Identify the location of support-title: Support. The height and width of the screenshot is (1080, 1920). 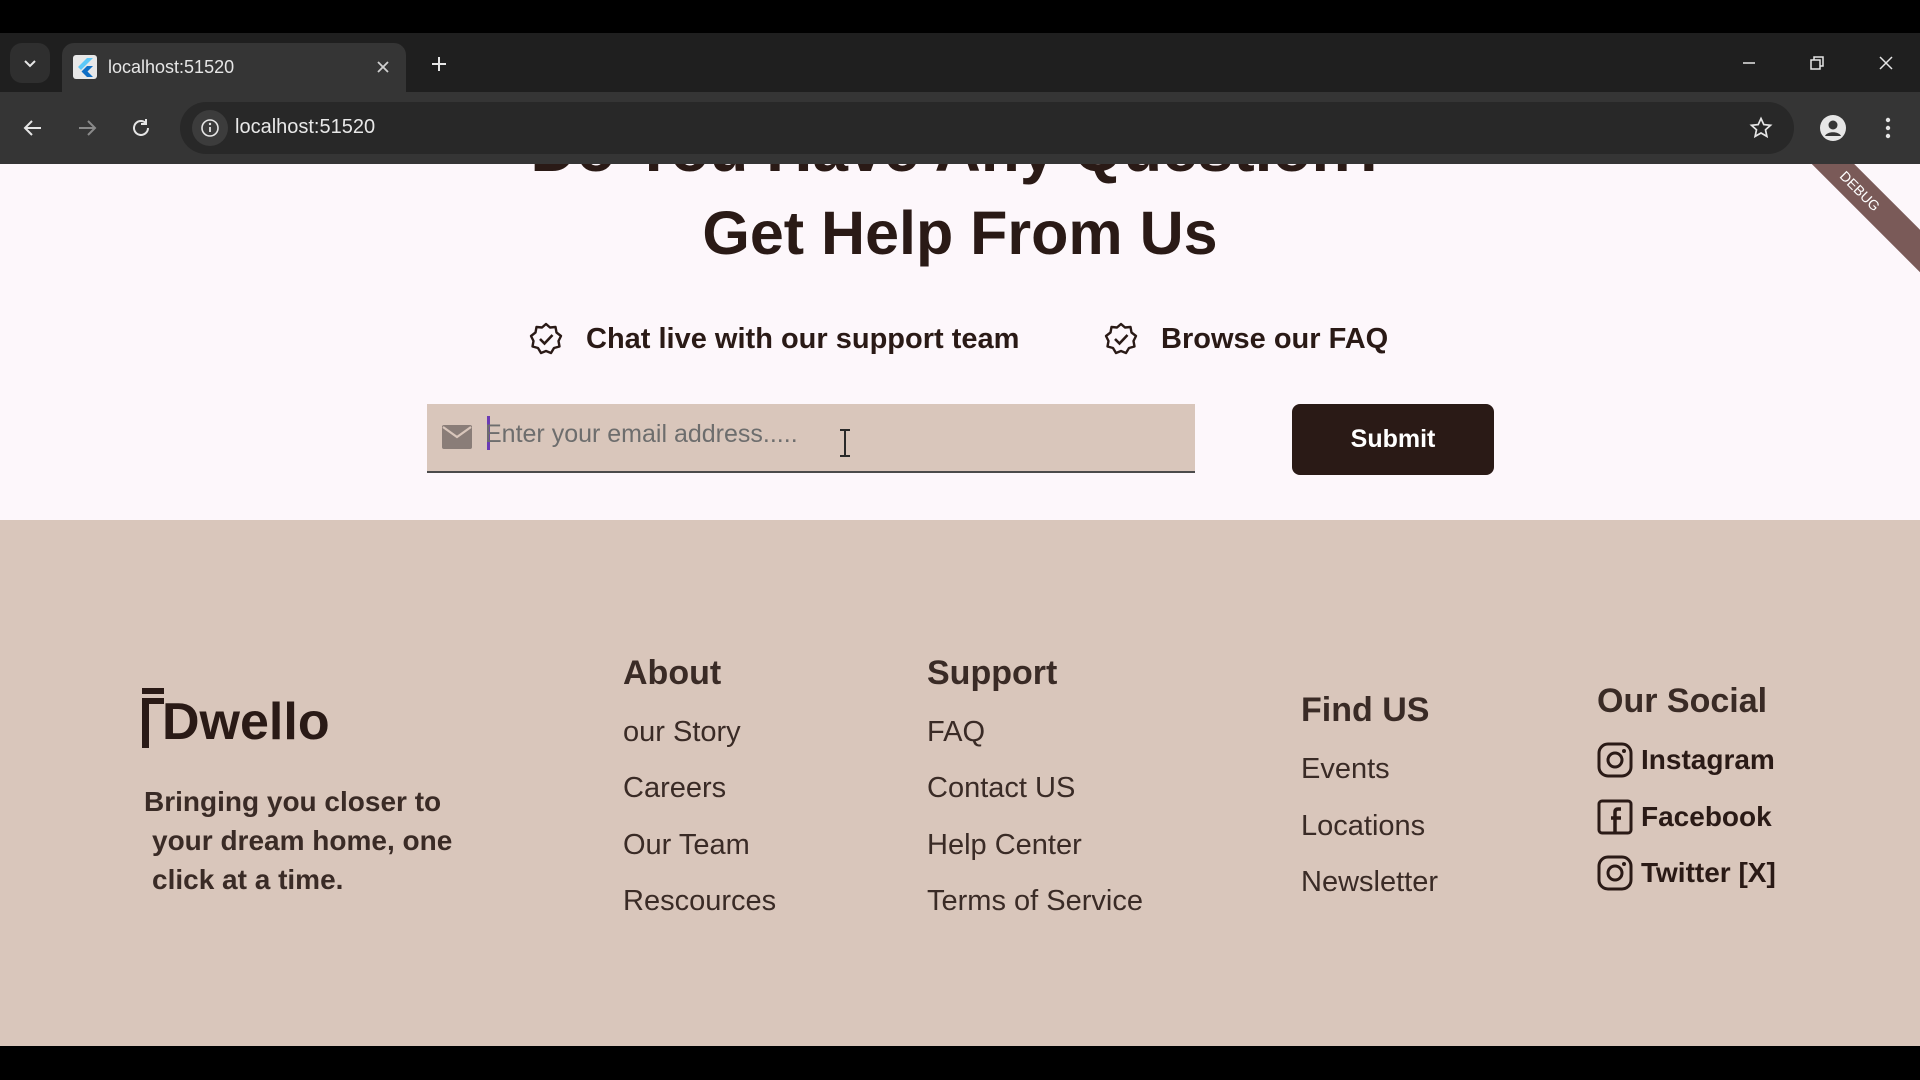
(992, 673).